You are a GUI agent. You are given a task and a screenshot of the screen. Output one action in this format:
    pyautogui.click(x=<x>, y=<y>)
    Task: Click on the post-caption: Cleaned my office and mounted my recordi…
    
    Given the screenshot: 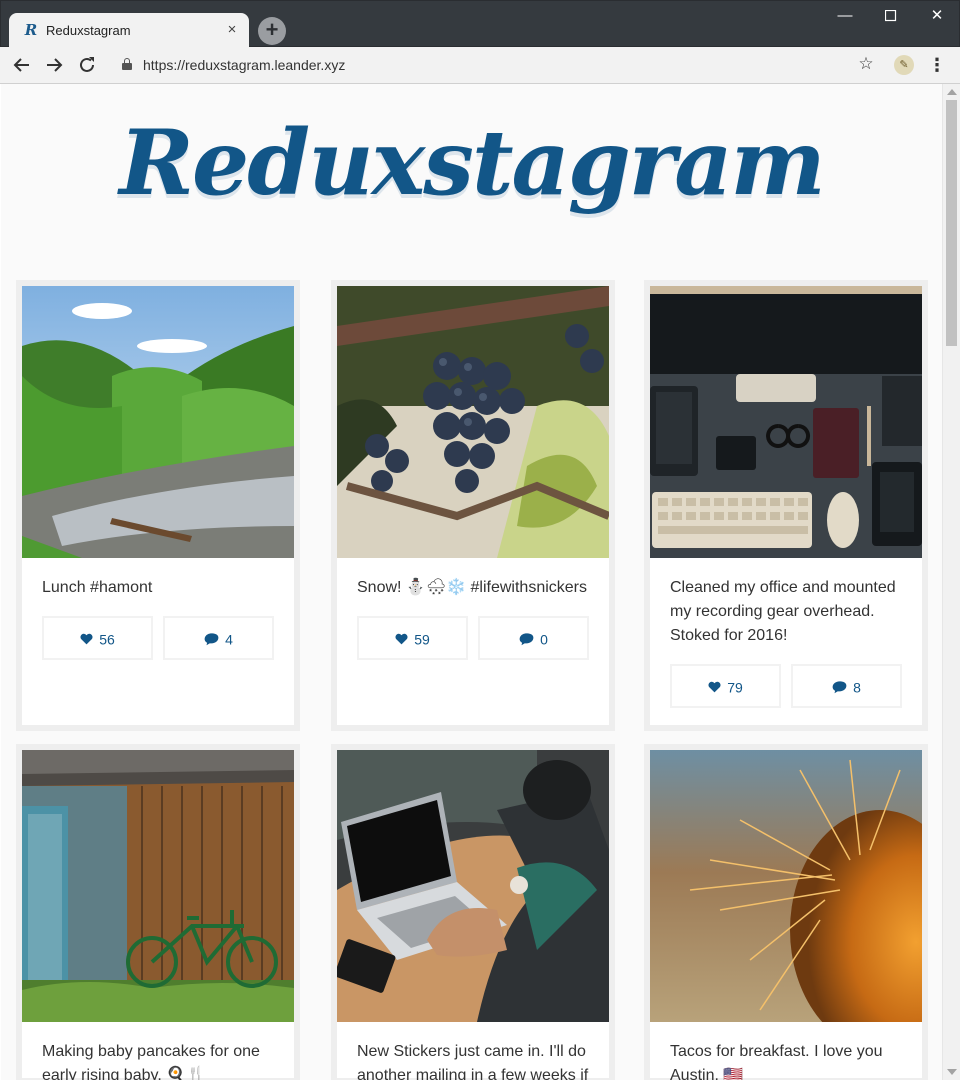 What is the action you would take?
    pyautogui.click(x=783, y=611)
    